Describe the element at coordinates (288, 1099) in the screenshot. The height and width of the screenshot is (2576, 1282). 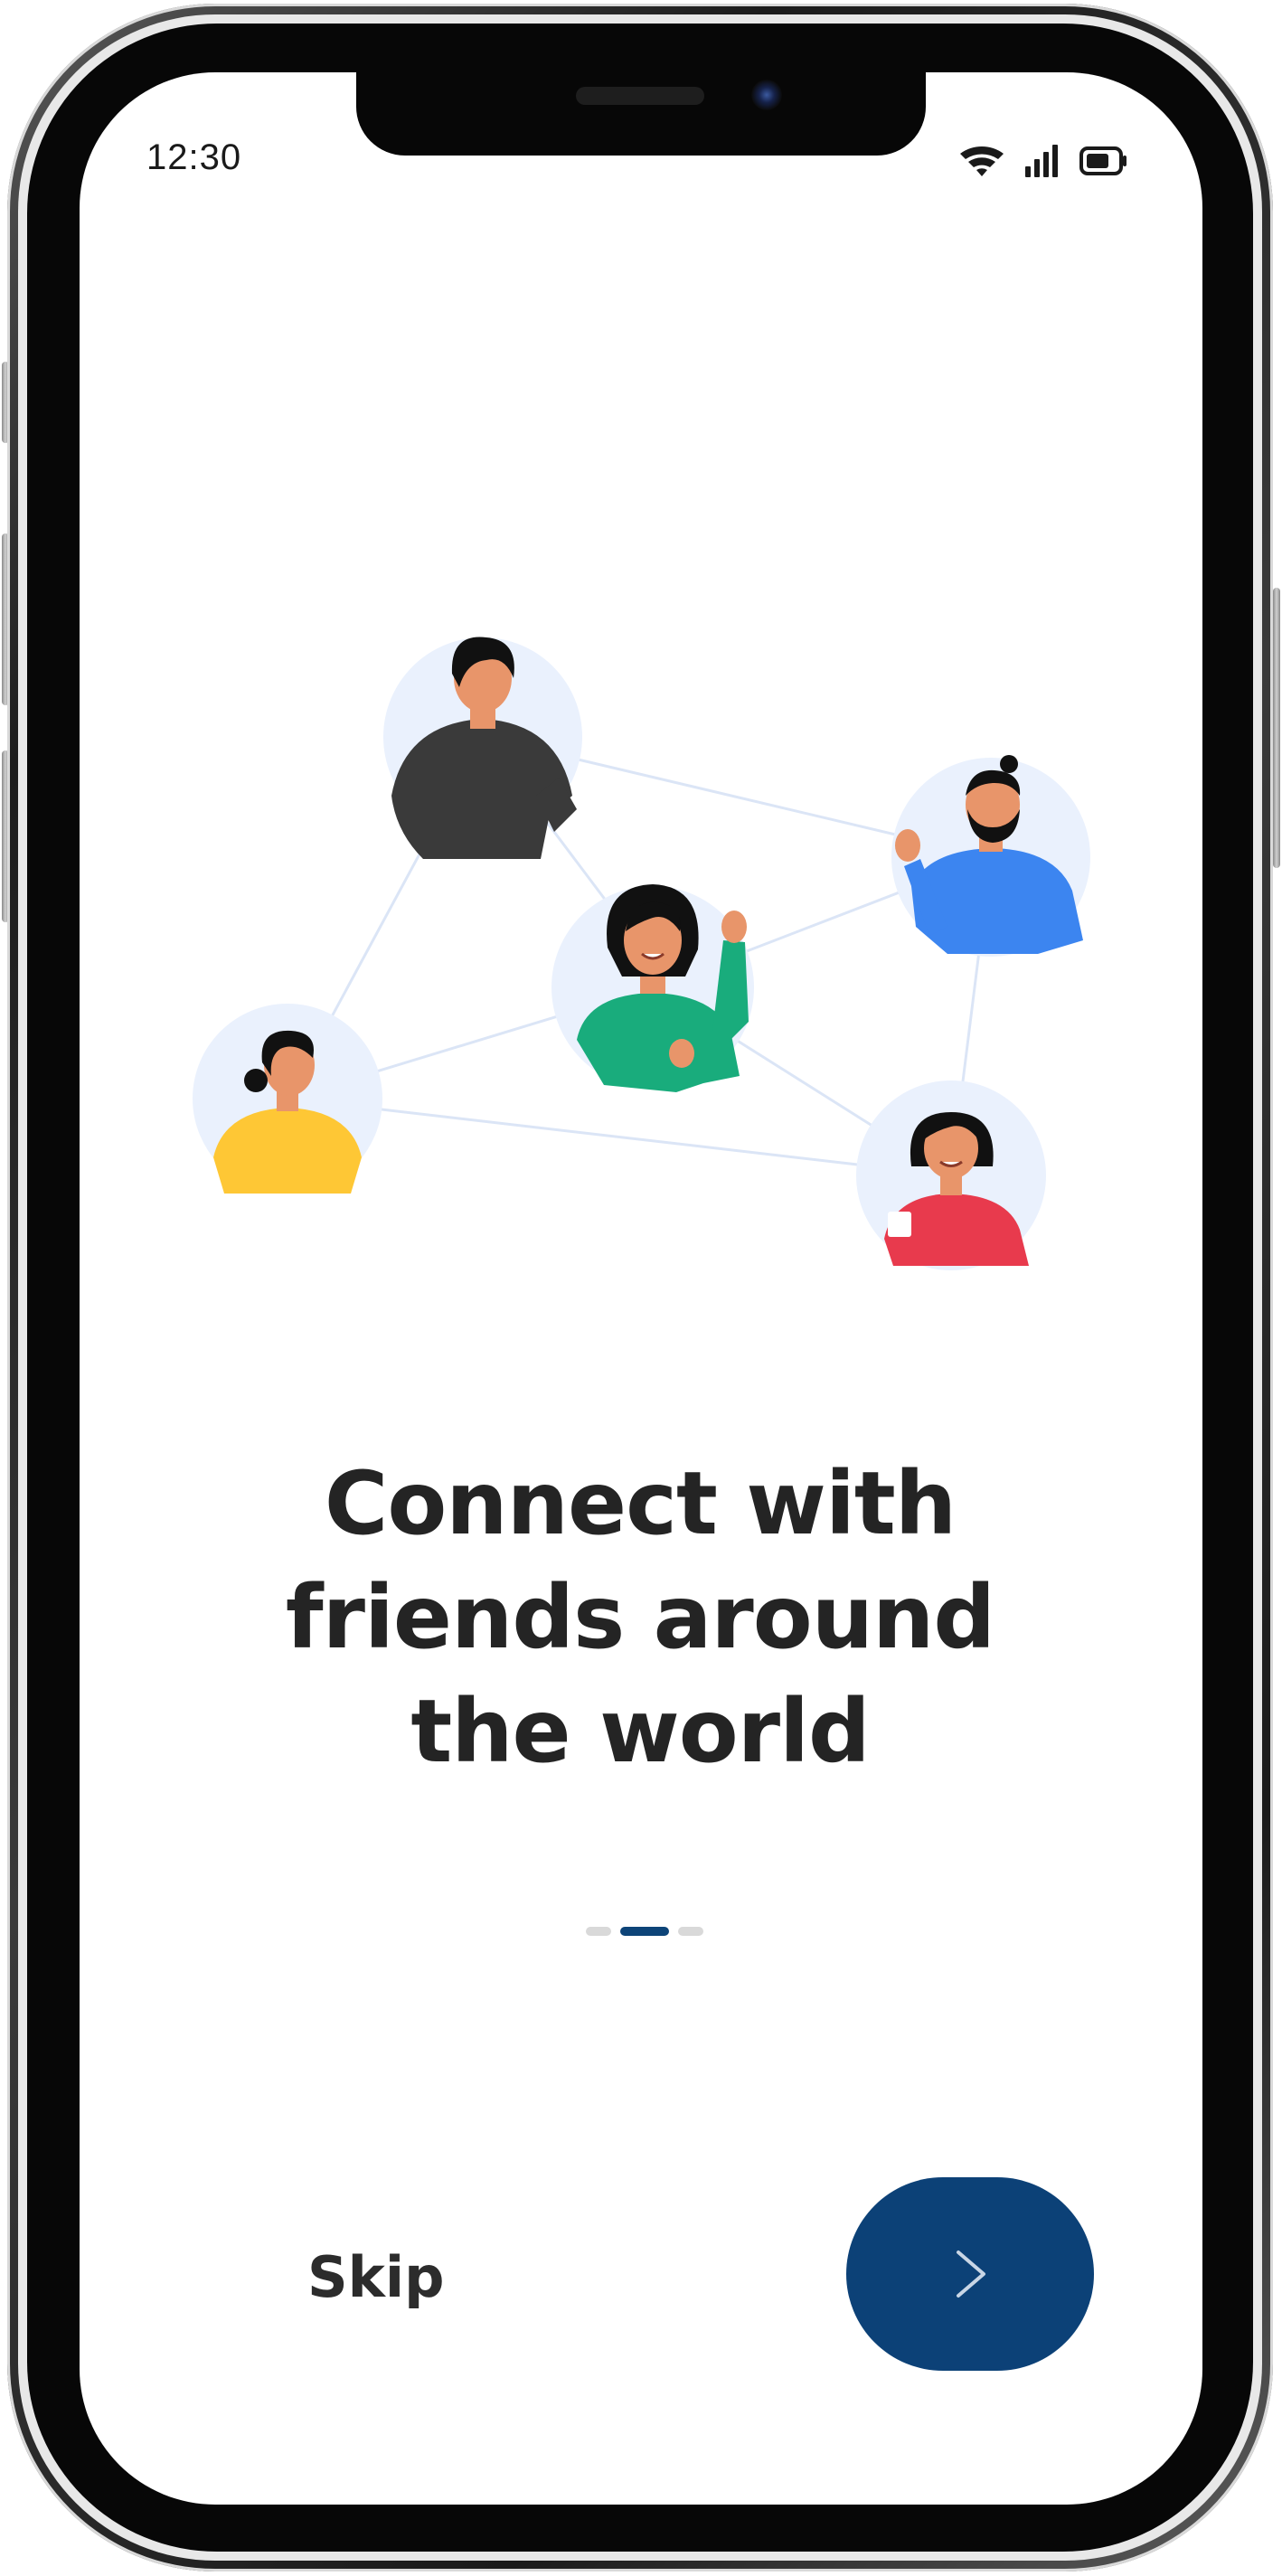
I see `person-yellow-shirt-avatar` at that location.